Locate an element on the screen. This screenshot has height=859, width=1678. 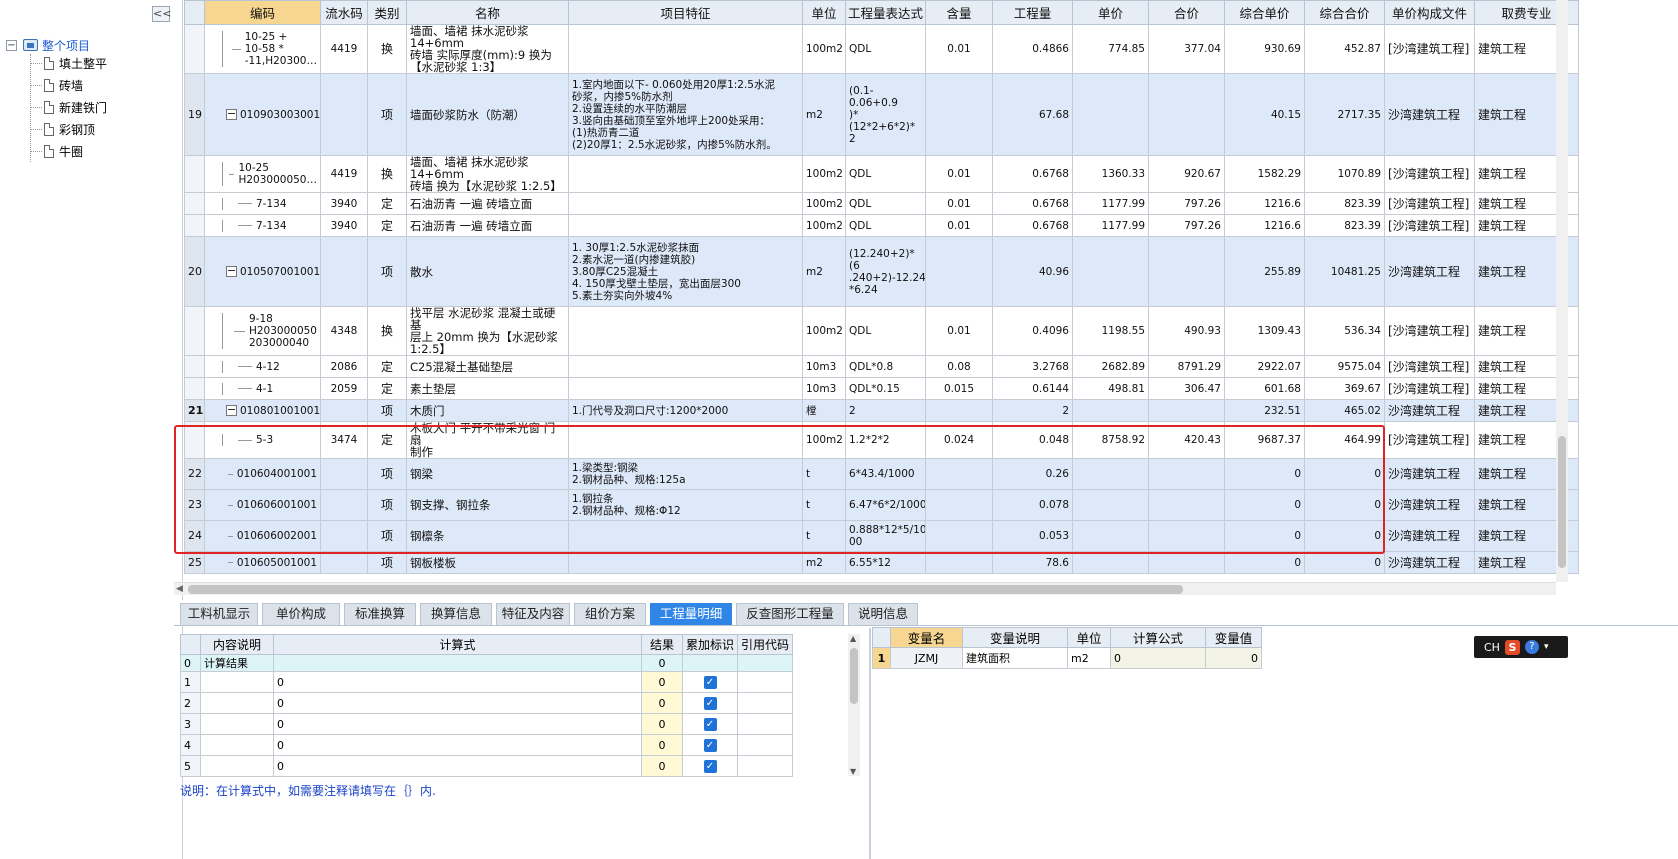
quantity-cell: 2 is located at coordinates (1032, 410).